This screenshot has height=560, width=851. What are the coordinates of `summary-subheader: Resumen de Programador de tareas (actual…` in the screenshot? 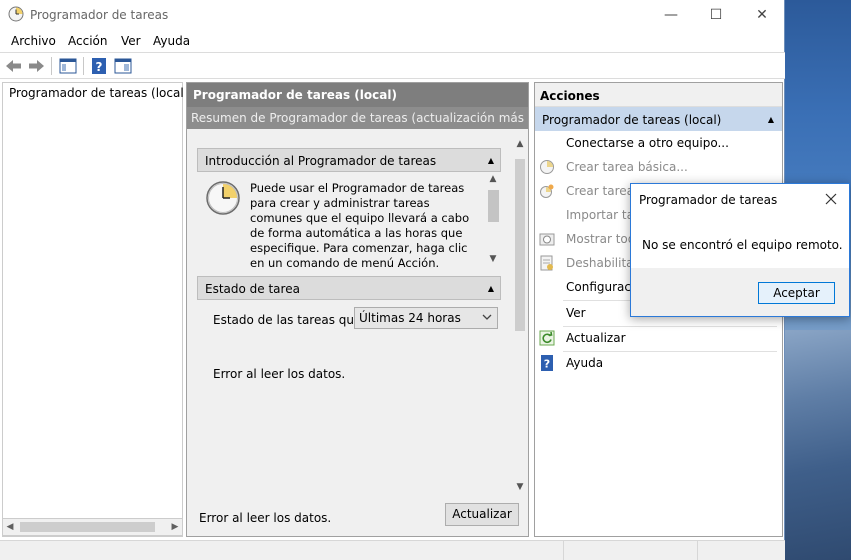 It's located at (357, 118).